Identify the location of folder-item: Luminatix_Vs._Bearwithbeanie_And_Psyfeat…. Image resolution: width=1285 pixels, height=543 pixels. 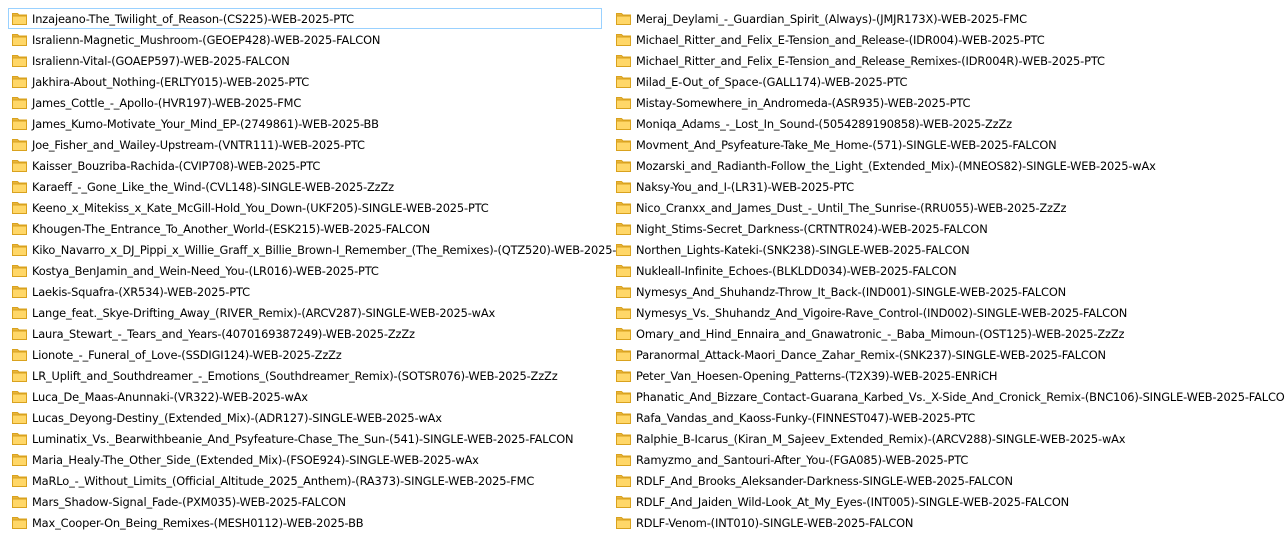
(305, 438).